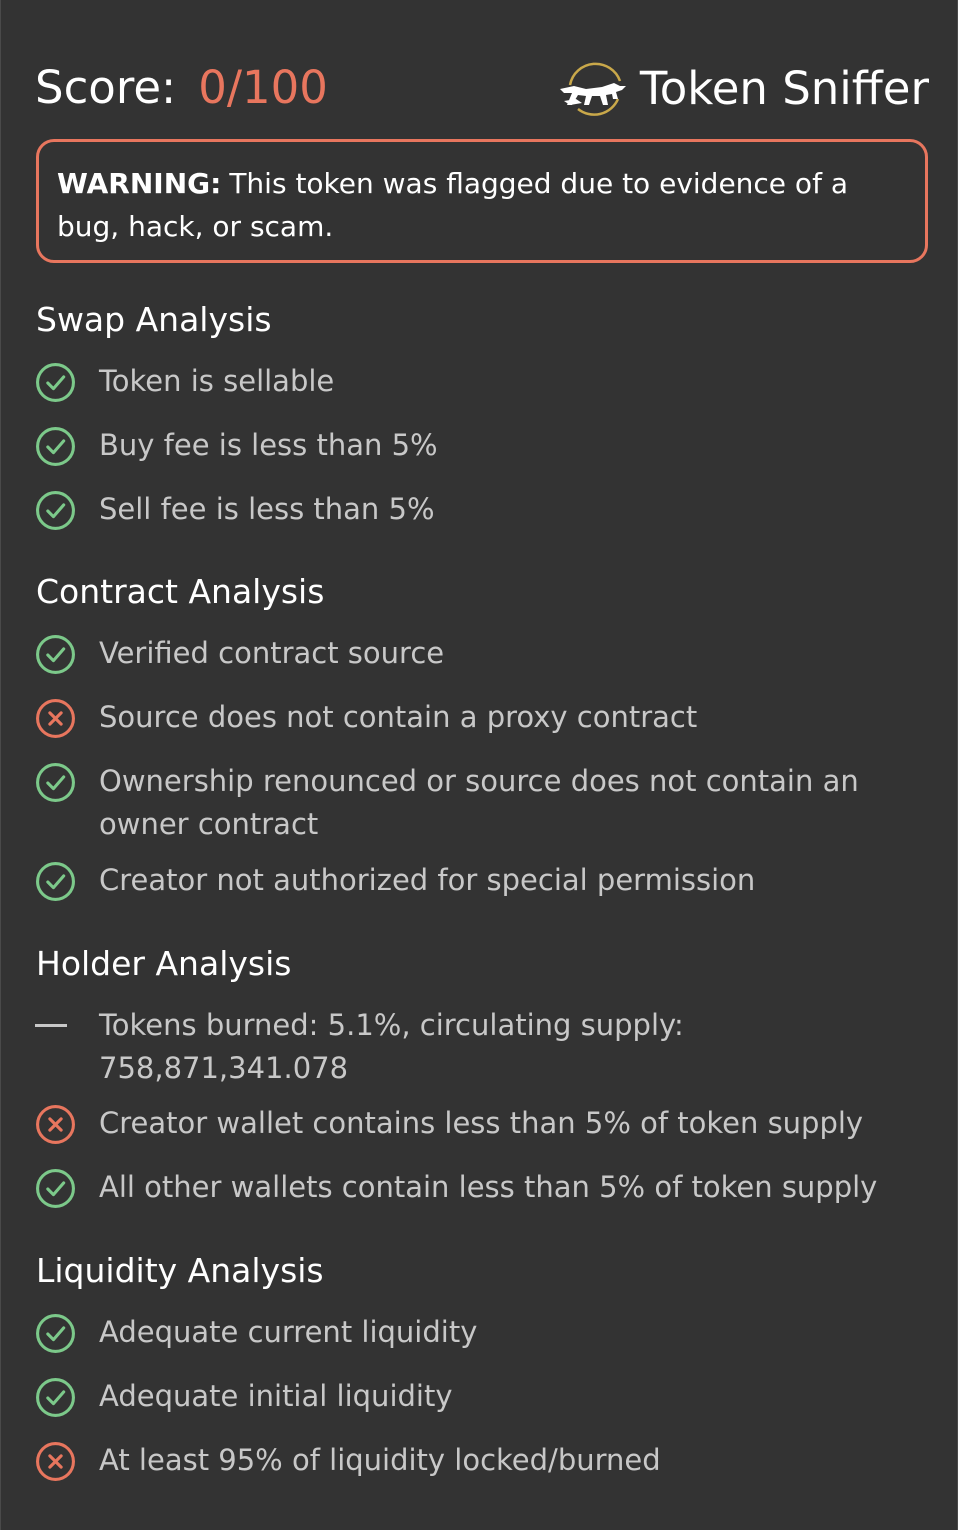 The height and width of the screenshot is (1530, 958). What do you see at coordinates (272, 653) in the screenshot?
I see `check-text: Verified contract source` at bounding box center [272, 653].